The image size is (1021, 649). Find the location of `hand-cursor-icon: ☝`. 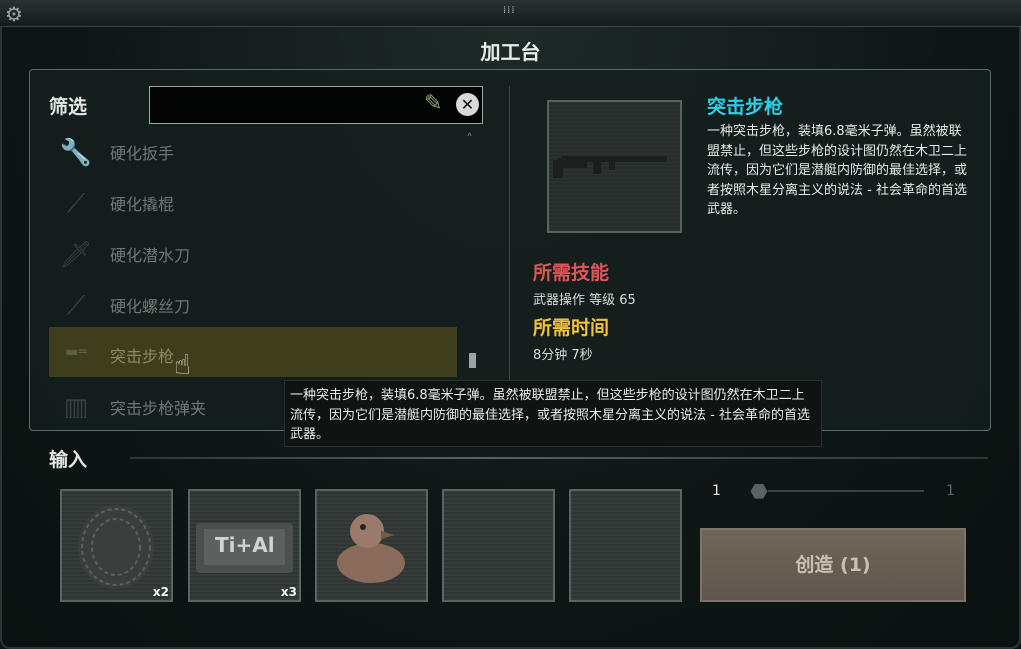

hand-cursor-icon: ☝ is located at coordinates (183, 364).